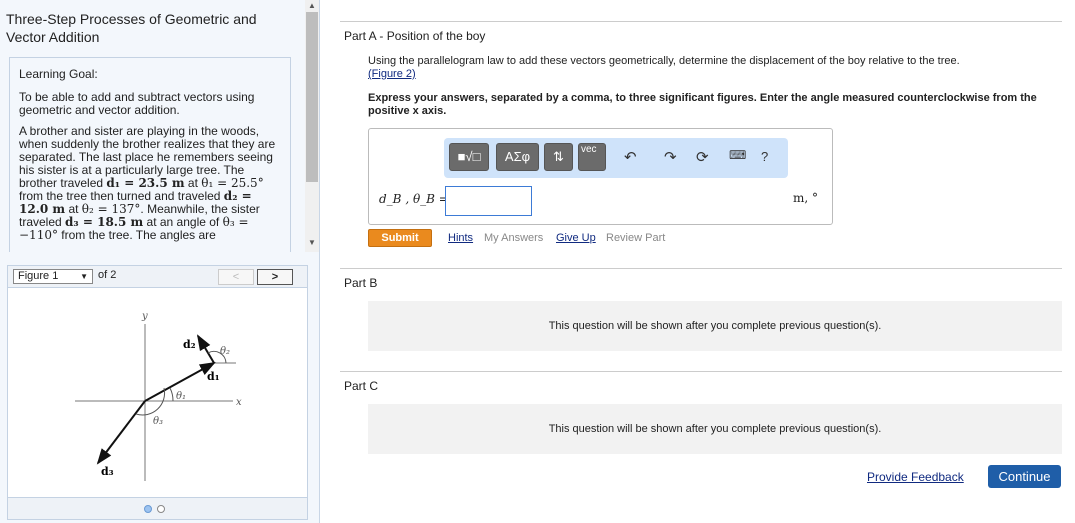 The height and width of the screenshot is (523, 1075). What do you see at coordinates (915, 477) in the screenshot?
I see `provide-feedback-link: Provide Feedback` at bounding box center [915, 477].